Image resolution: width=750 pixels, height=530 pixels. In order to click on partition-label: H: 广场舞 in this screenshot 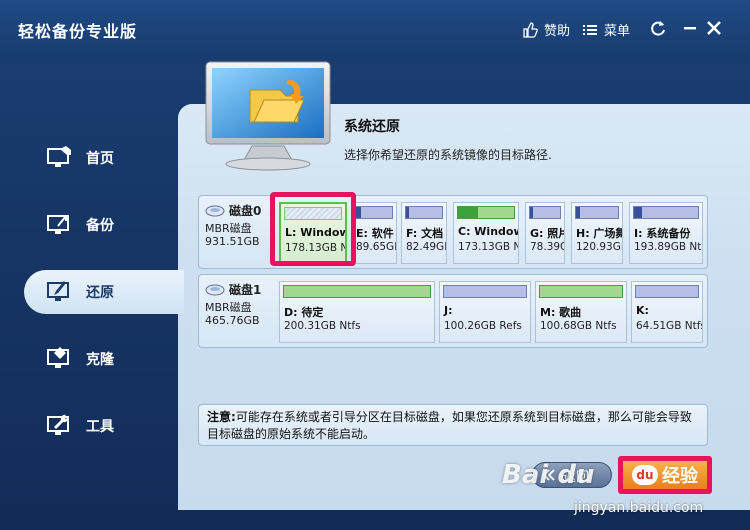, I will do `click(599, 233)`.